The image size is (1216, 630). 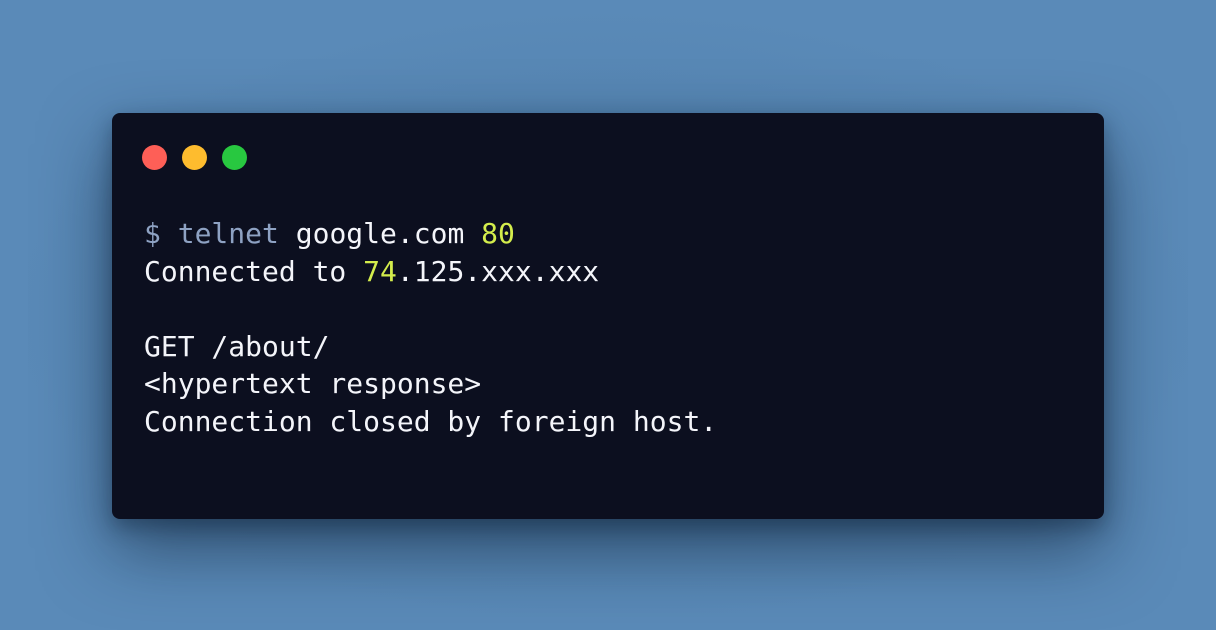 What do you see at coordinates (245, 271) in the screenshot?
I see `connected-prefix: Connected to` at bounding box center [245, 271].